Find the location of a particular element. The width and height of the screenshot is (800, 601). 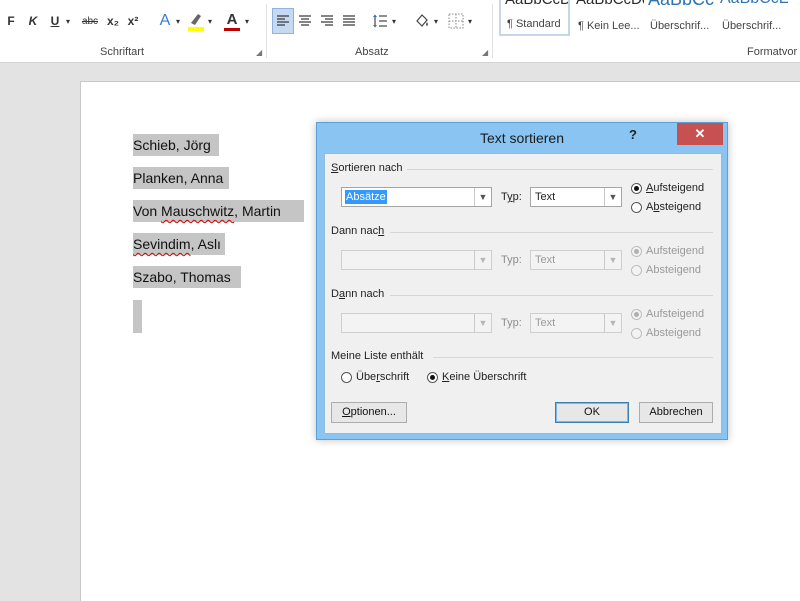

align-right-button is located at coordinates (327, 21).